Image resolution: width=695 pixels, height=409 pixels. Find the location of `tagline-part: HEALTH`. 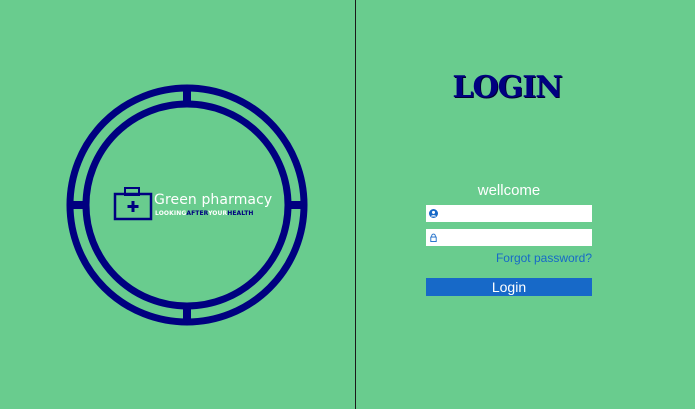

tagline-part: HEALTH is located at coordinates (240, 213).